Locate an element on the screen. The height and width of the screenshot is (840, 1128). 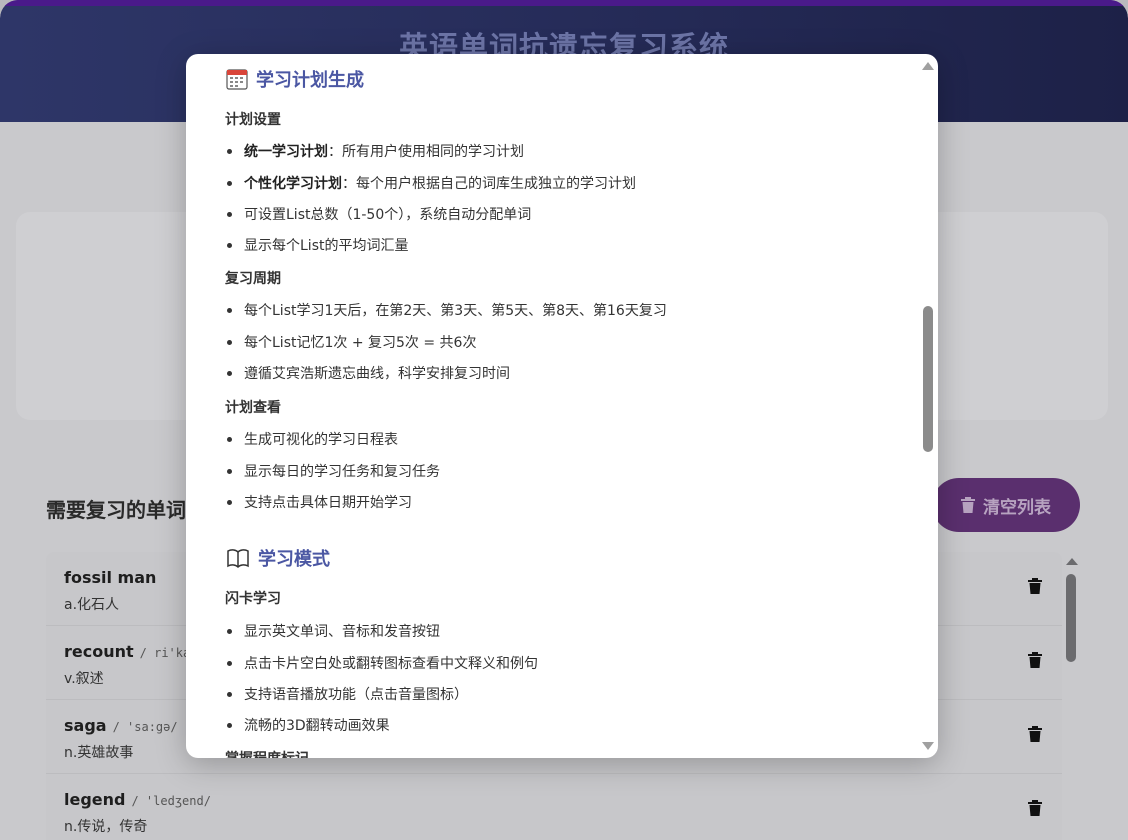
section-heading-plan: 学习计划生成 is located at coordinates (295, 79).